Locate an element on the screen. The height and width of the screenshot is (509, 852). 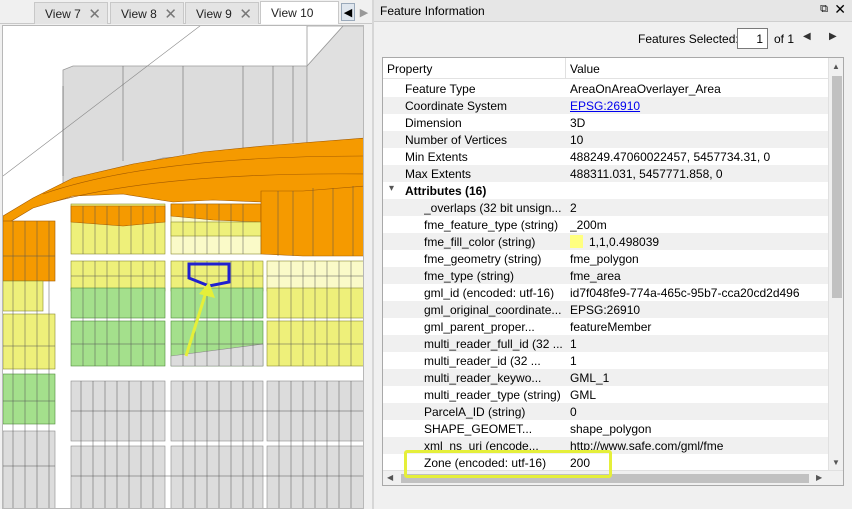
coordinate-system-link: EPSG:26910 is located at coordinates (605, 106).